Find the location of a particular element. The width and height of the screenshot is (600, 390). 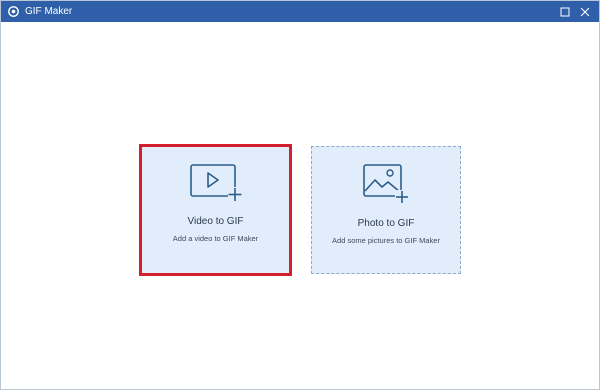

close-icon is located at coordinates (585, 11).